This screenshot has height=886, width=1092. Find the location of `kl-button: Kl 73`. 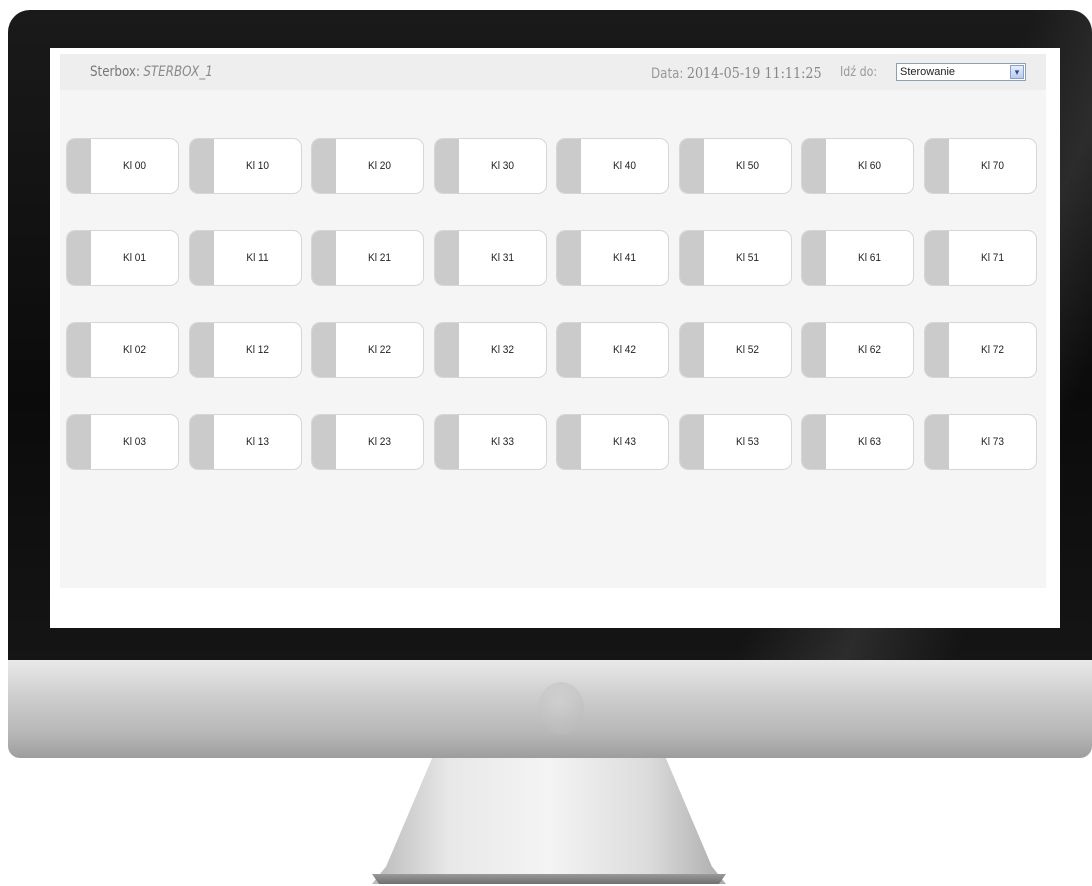

kl-button: Kl 73 is located at coordinates (980, 442).